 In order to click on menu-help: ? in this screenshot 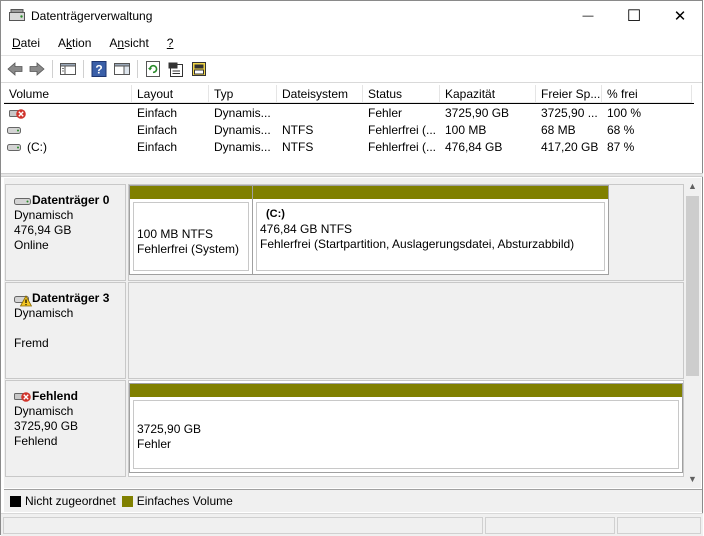, I will do `click(168, 43)`.